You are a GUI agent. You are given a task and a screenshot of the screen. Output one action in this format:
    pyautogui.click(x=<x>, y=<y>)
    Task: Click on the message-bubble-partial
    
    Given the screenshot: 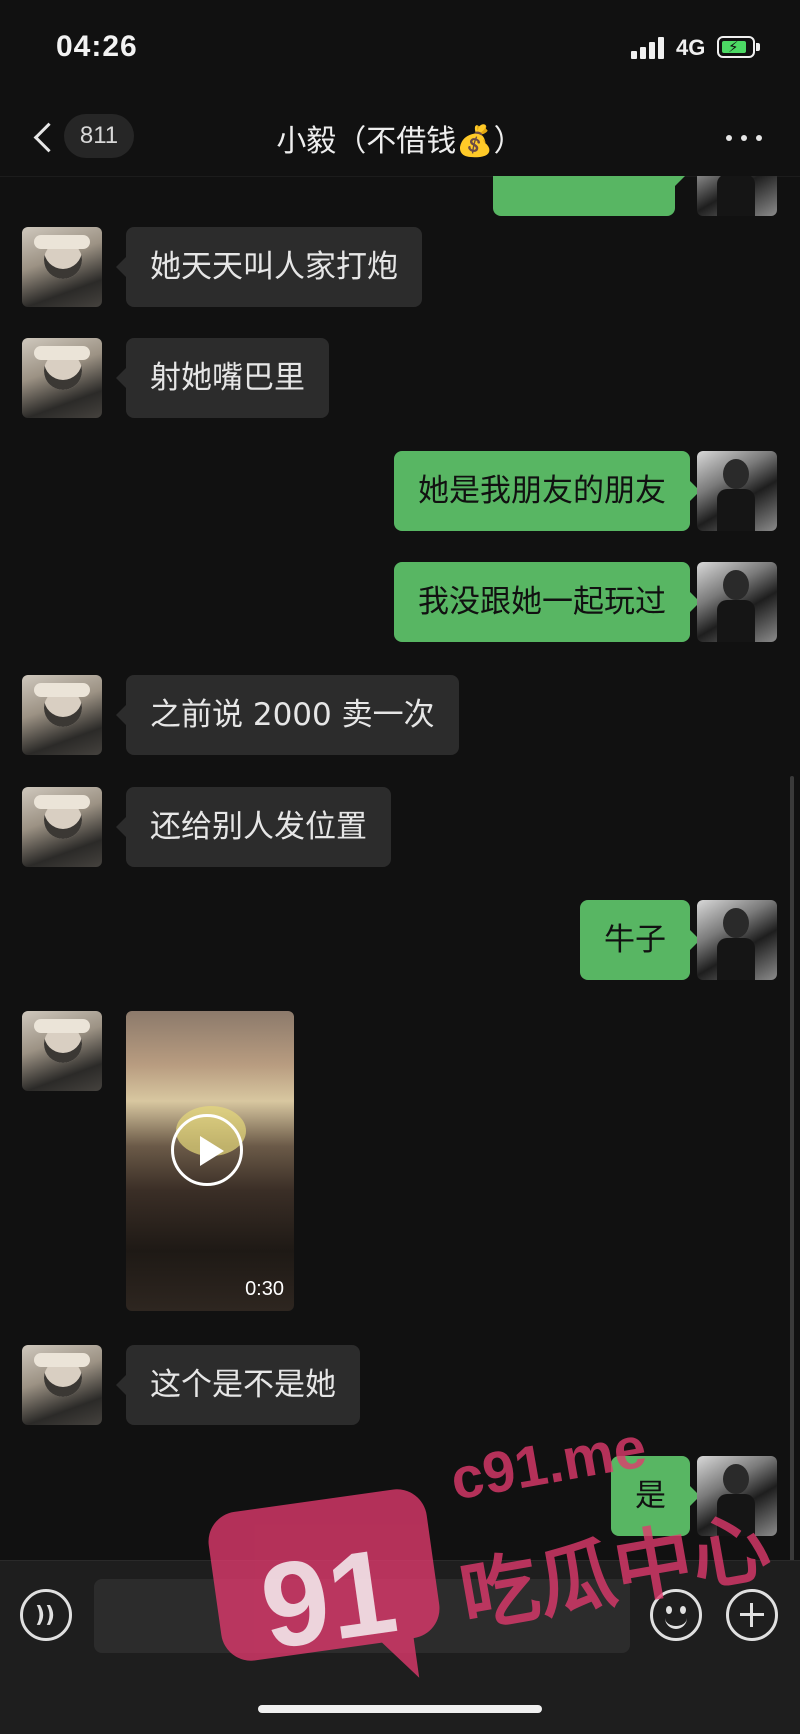 What is the action you would take?
    pyautogui.click(x=589, y=196)
    